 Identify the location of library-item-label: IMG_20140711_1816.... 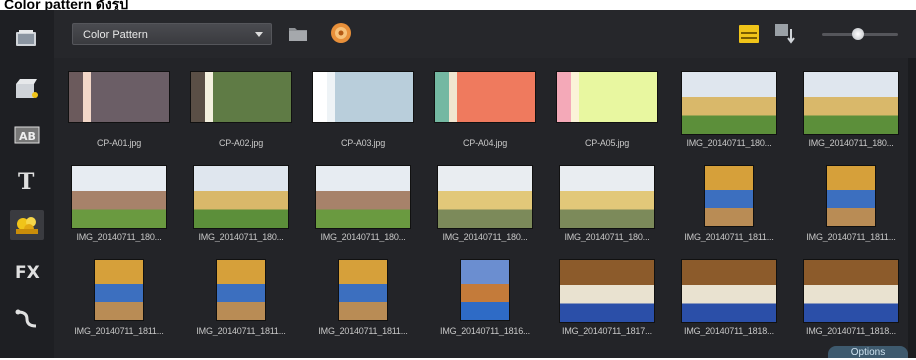
(485, 331).